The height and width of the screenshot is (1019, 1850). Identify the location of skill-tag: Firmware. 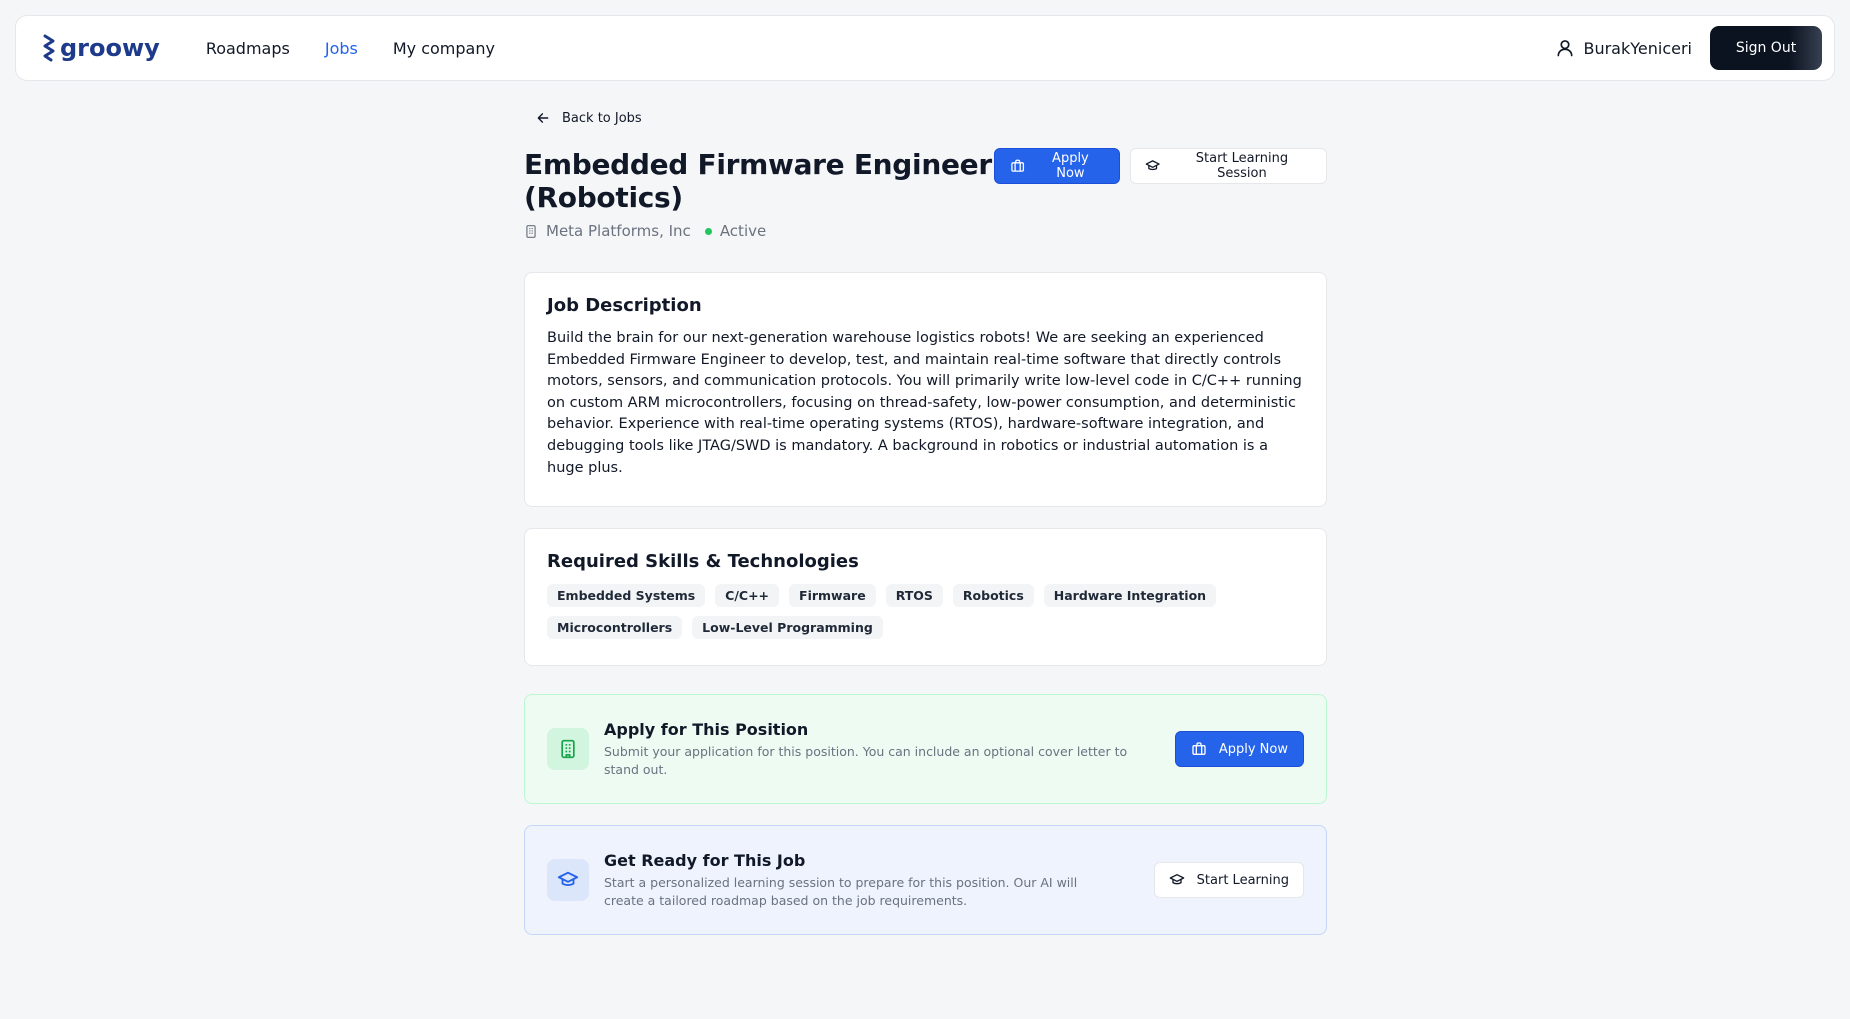
(832, 595).